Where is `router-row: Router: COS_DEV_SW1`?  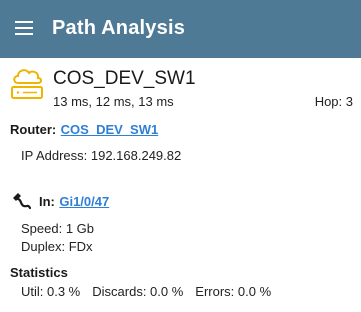 router-row: Router: COS_DEV_SW1 is located at coordinates (84, 130).